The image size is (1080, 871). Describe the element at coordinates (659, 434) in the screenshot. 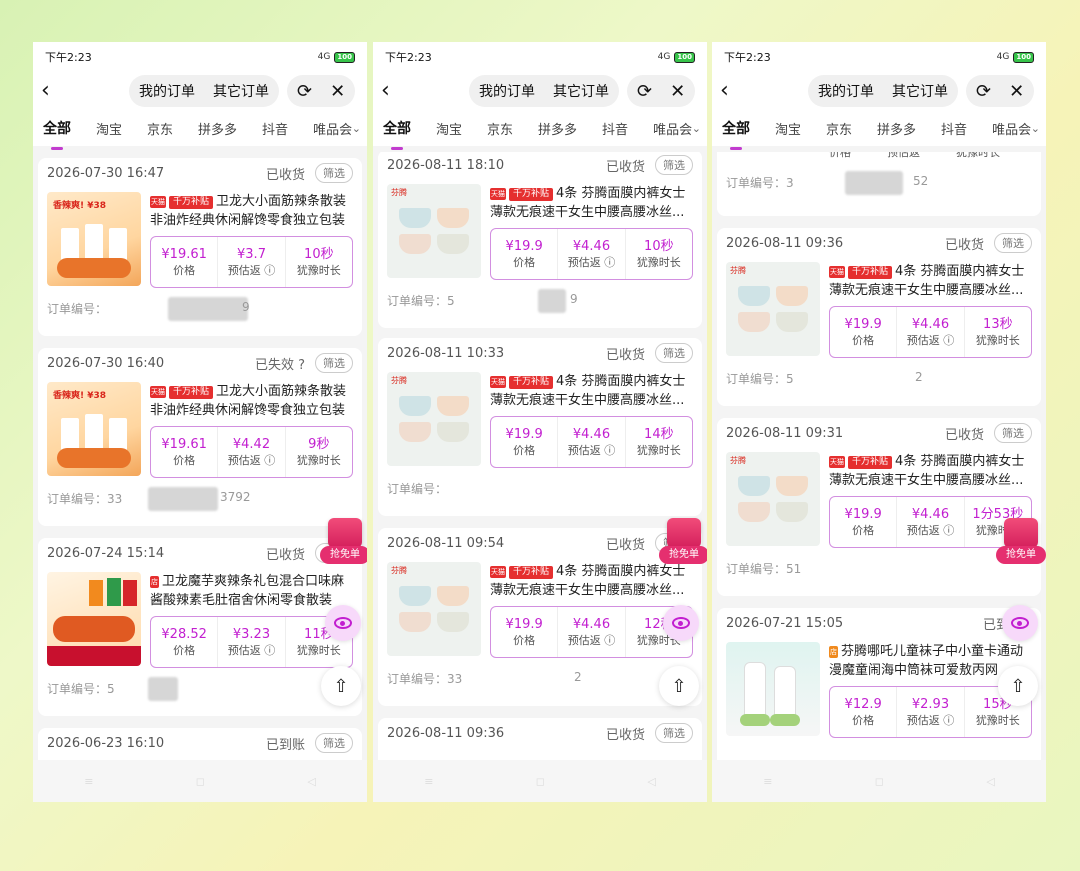

I see `hesitate-value: 14秒` at that location.